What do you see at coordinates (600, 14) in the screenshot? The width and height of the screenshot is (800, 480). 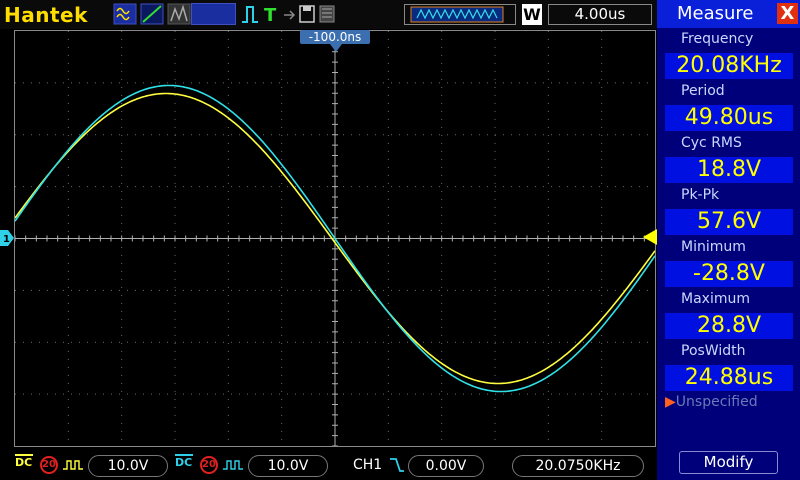 I see `timebase-readout: 4.00us` at bounding box center [600, 14].